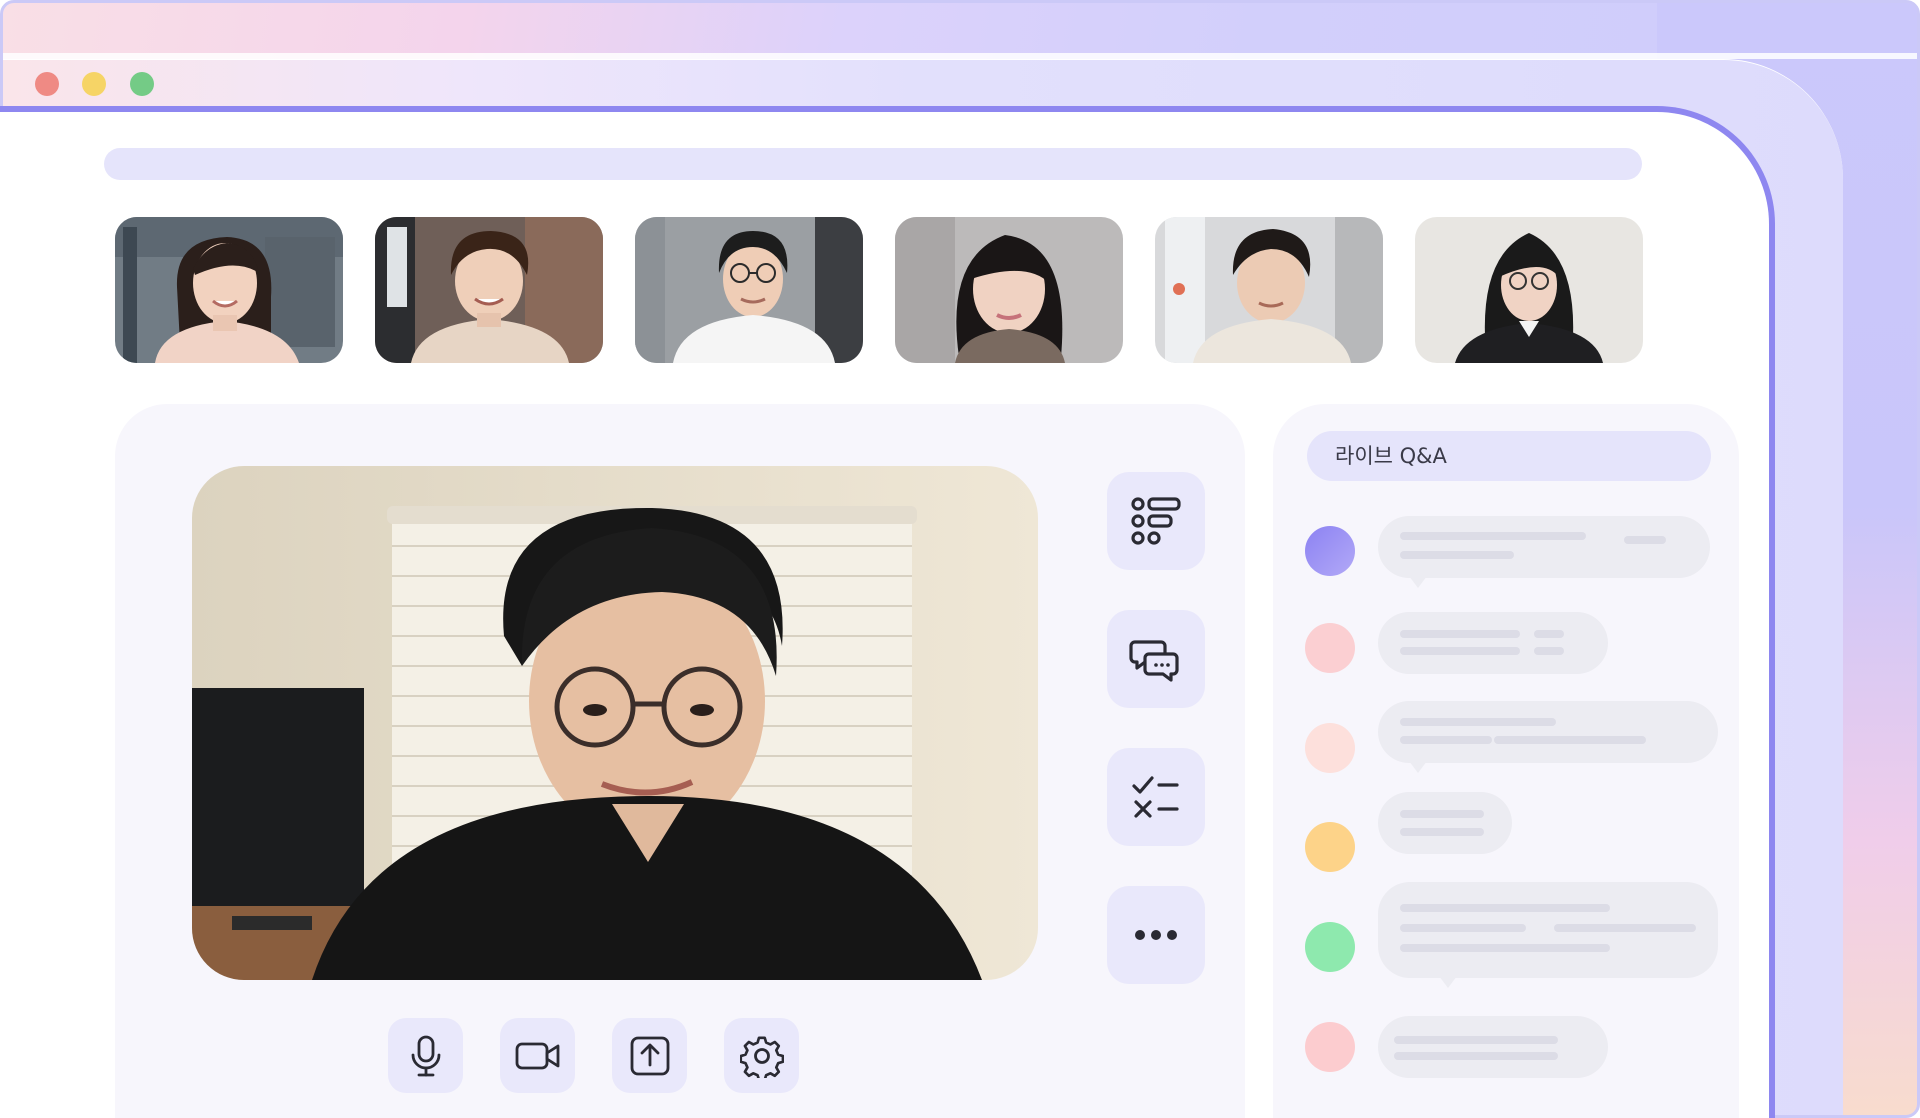  What do you see at coordinates (142, 84) in the screenshot?
I see `maximize-window-button` at bounding box center [142, 84].